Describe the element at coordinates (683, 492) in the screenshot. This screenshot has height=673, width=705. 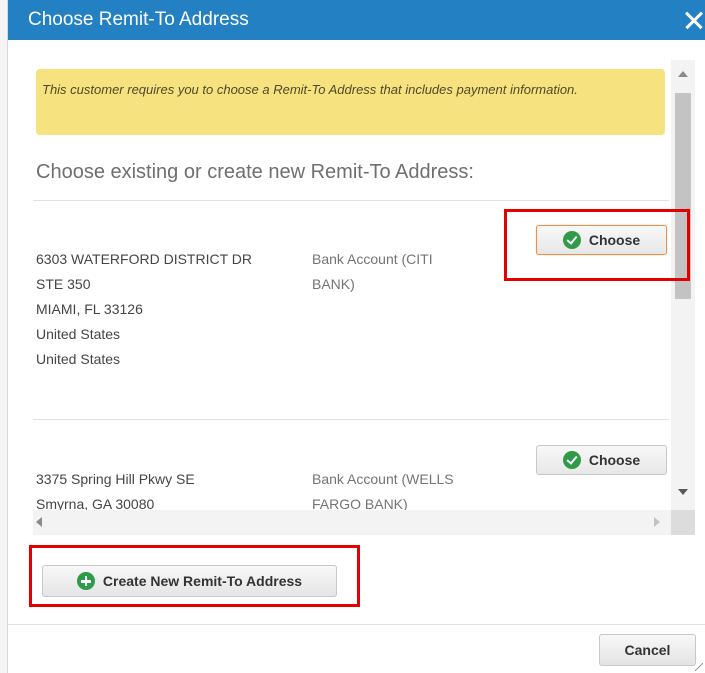
I see `scroll-down-arrow-icon` at that location.